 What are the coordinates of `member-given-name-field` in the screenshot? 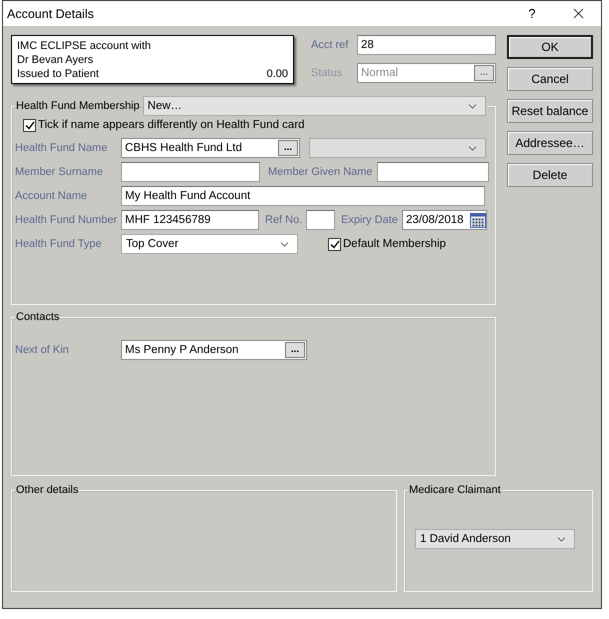 It's located at (432, 172).